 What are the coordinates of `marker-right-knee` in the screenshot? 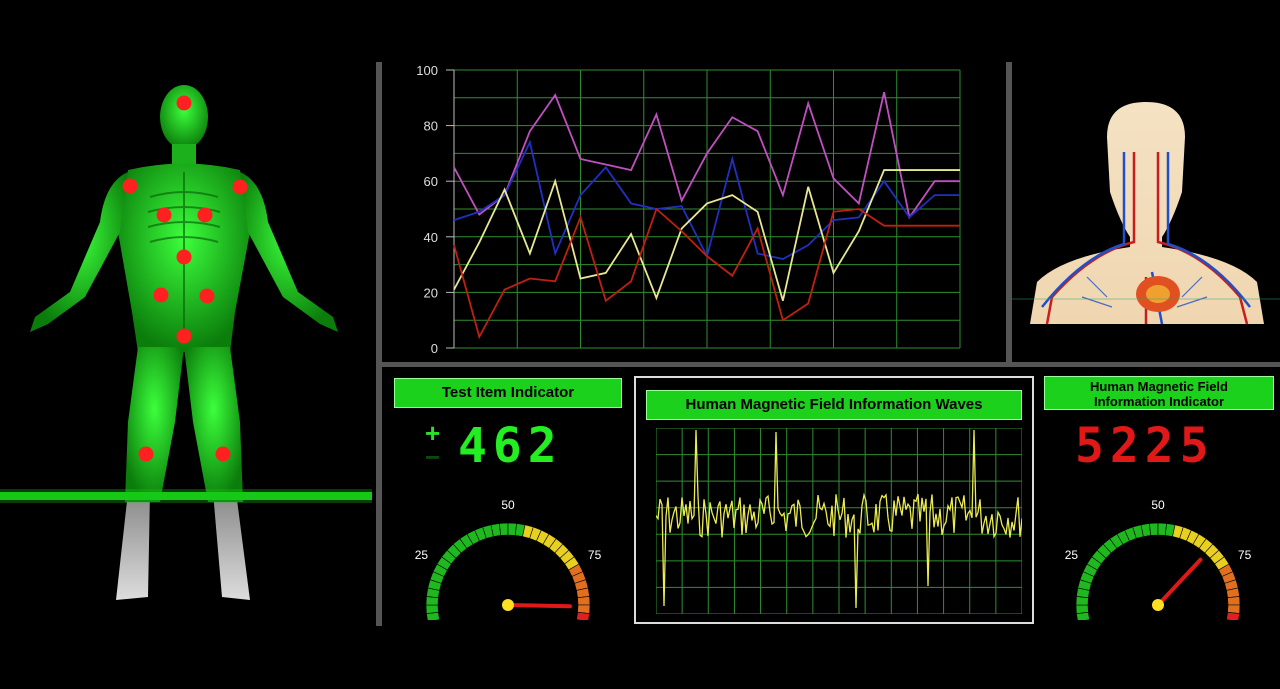 It's located at (223, 454).